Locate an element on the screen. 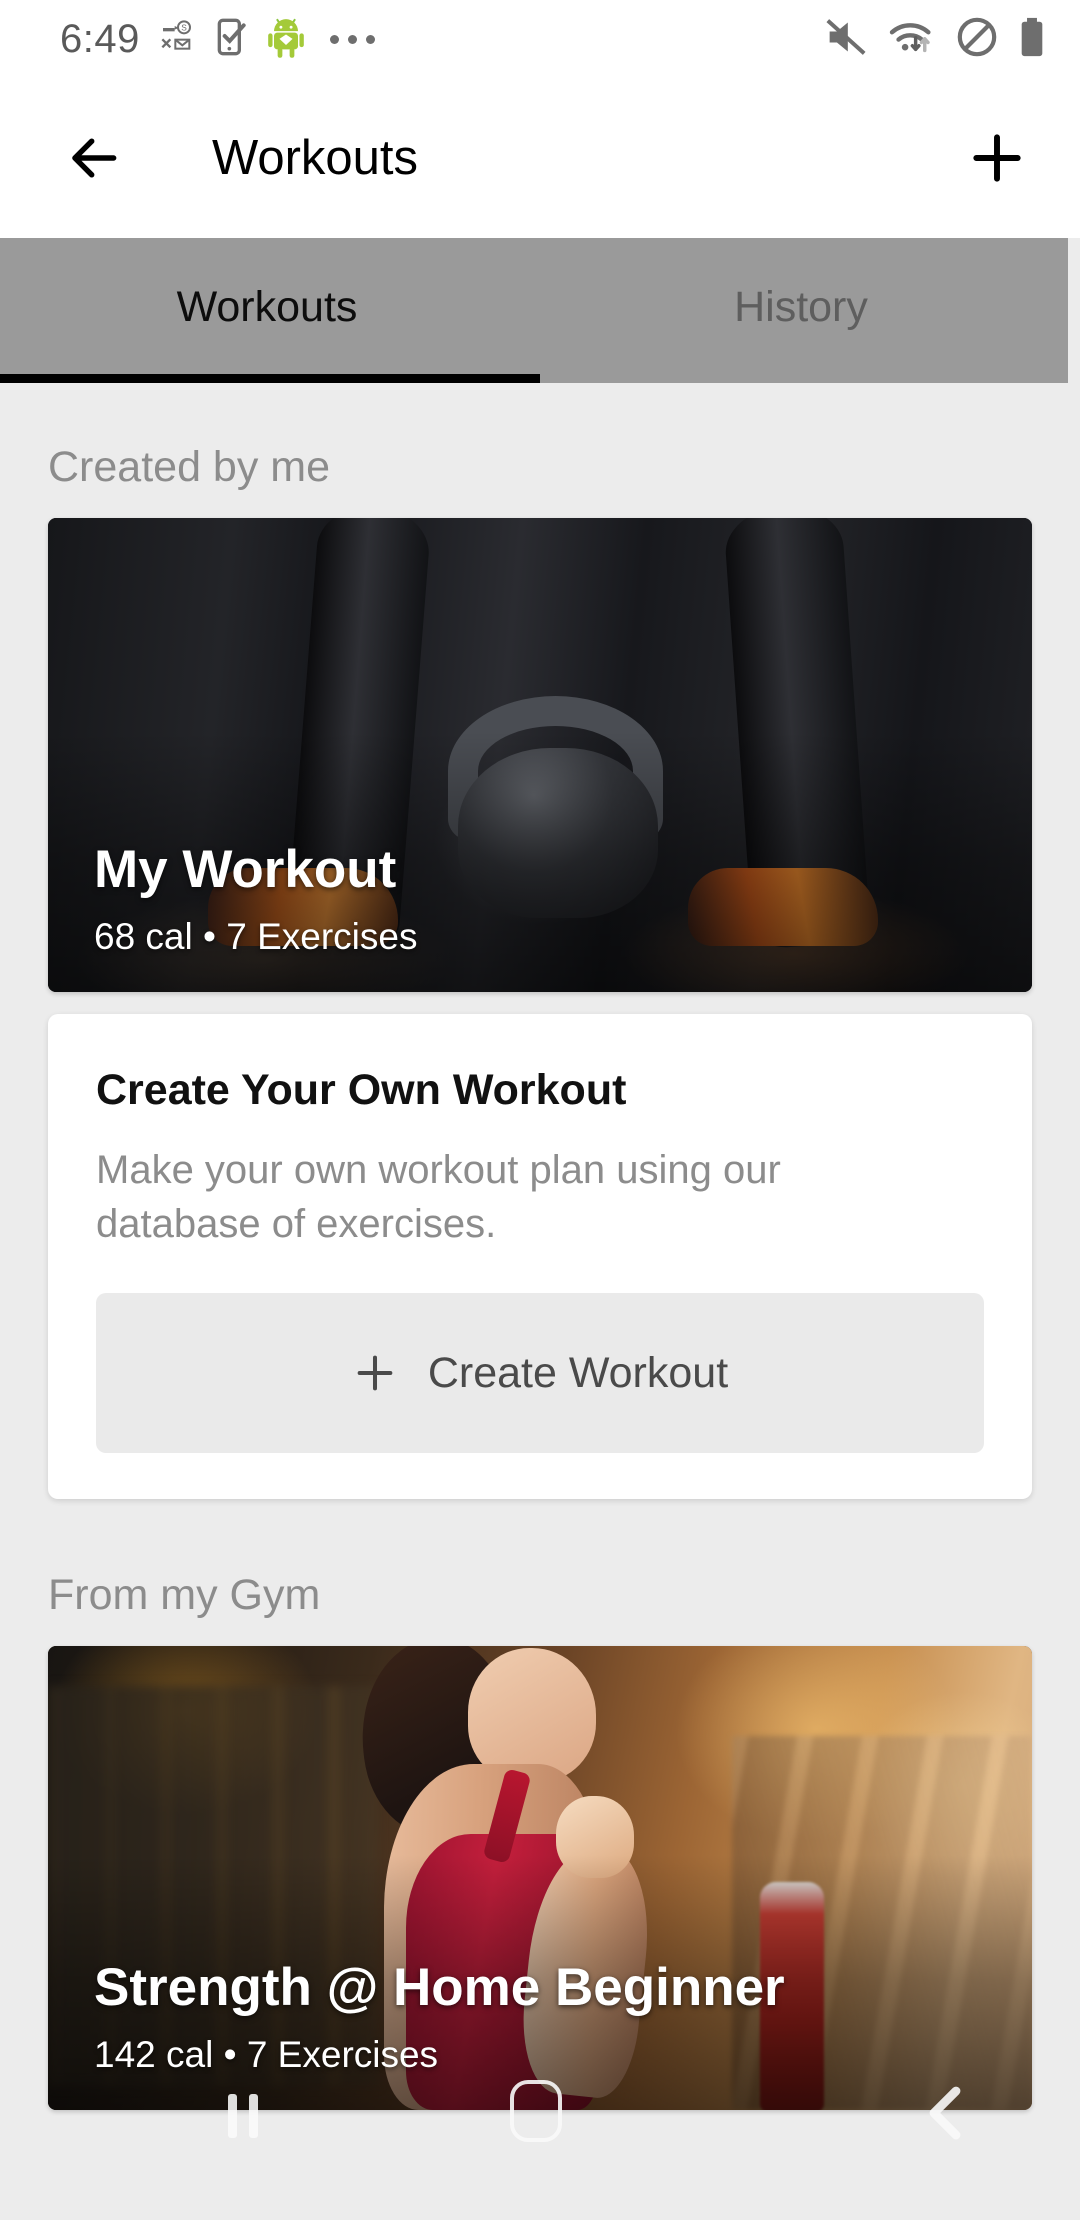 This screenshot has height=2220, width=1080. notification-icons: S is located at coordinates (266, 39).